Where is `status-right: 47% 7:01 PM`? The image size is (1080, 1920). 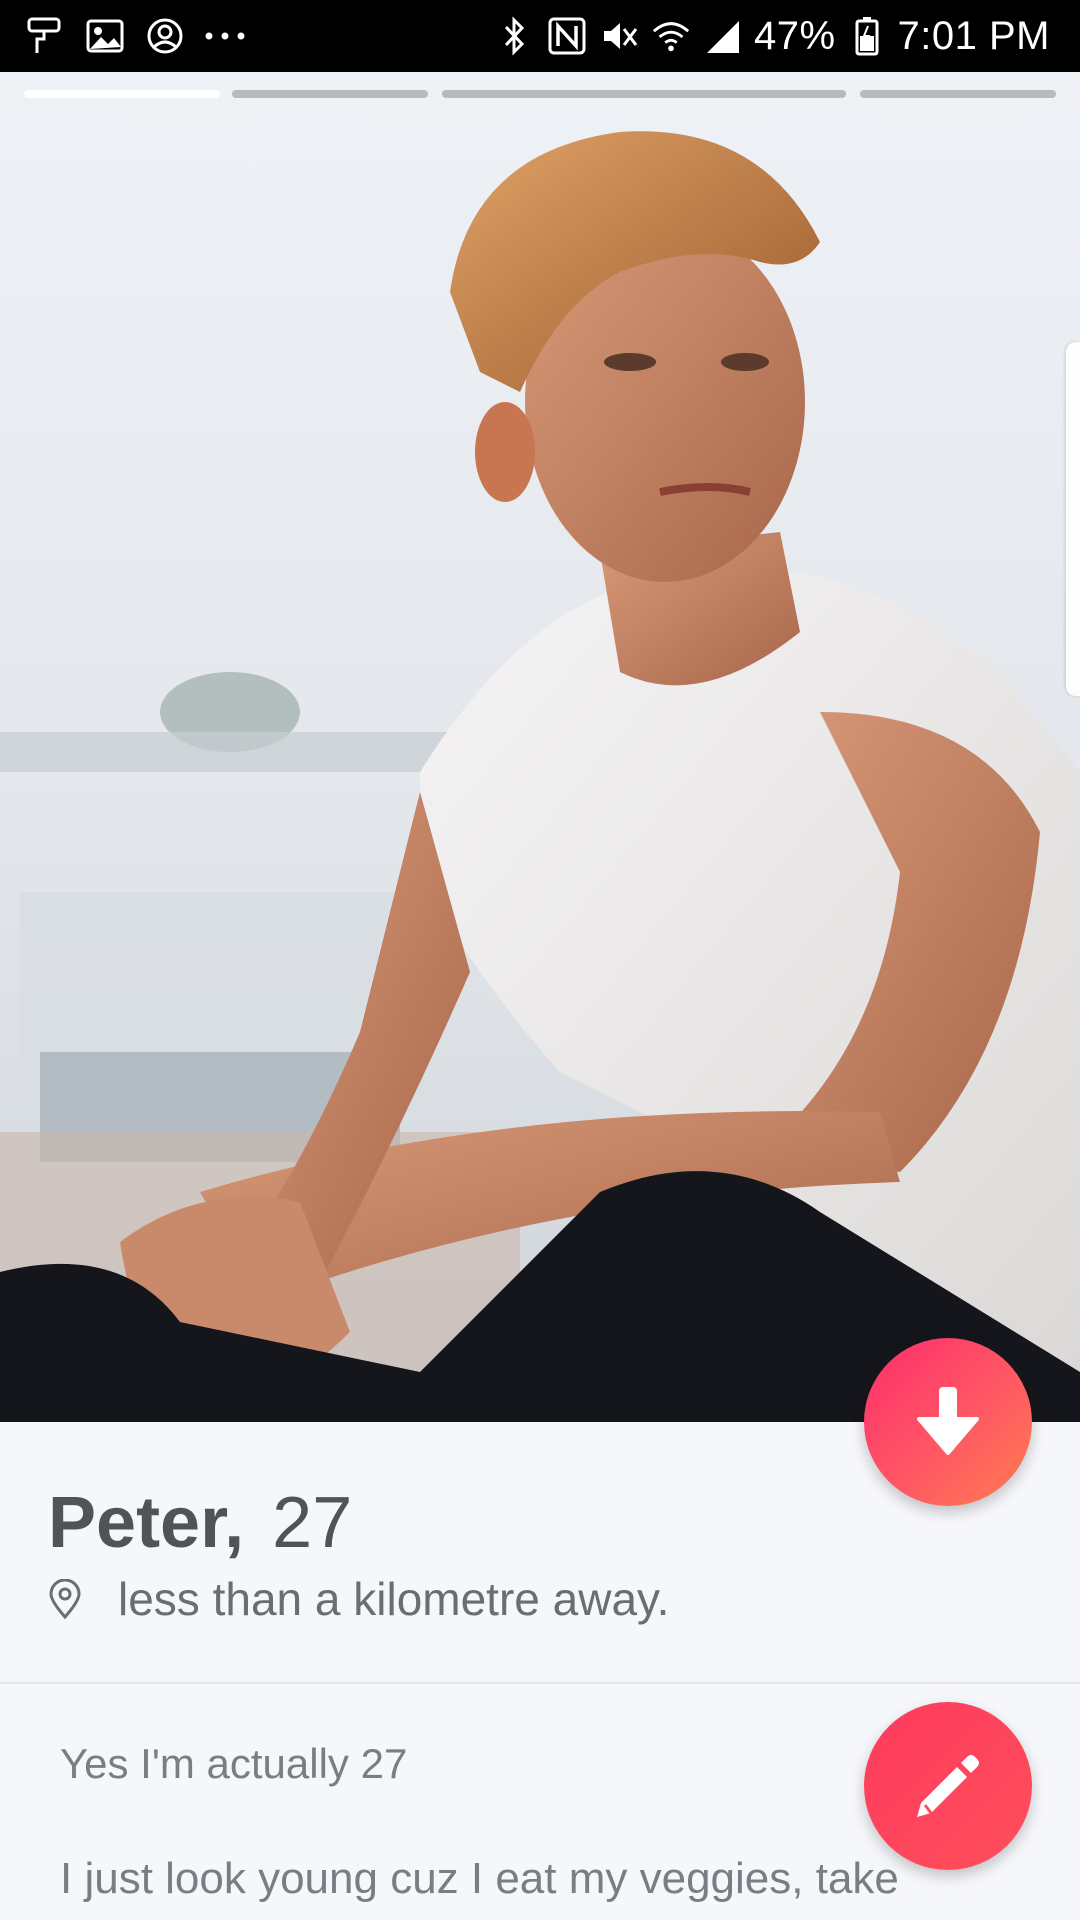
status-right: 47% 7:01 PM is located at coordinates (772, 36).